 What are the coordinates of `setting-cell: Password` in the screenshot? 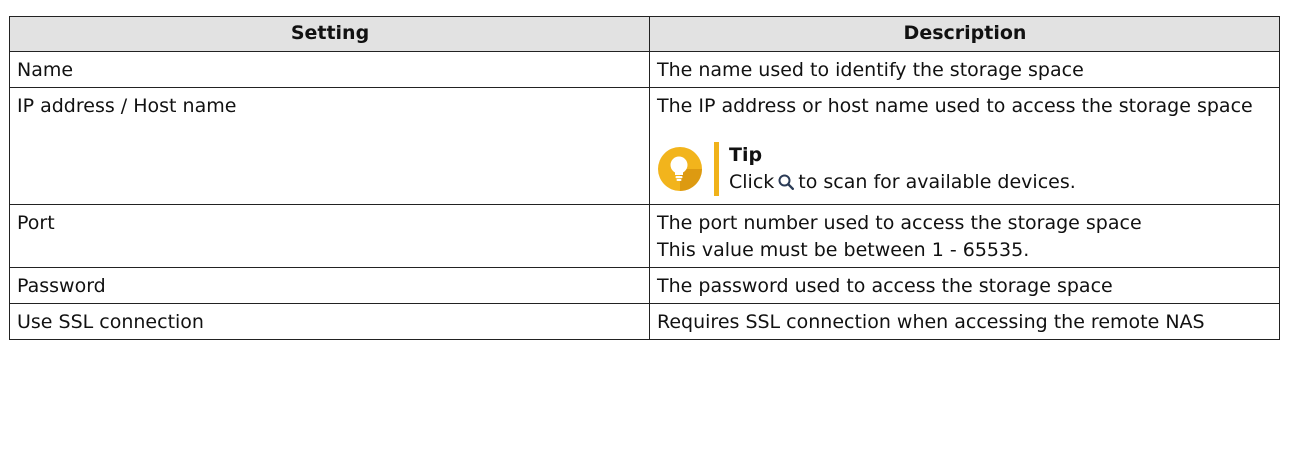 It's located at (329, 285).